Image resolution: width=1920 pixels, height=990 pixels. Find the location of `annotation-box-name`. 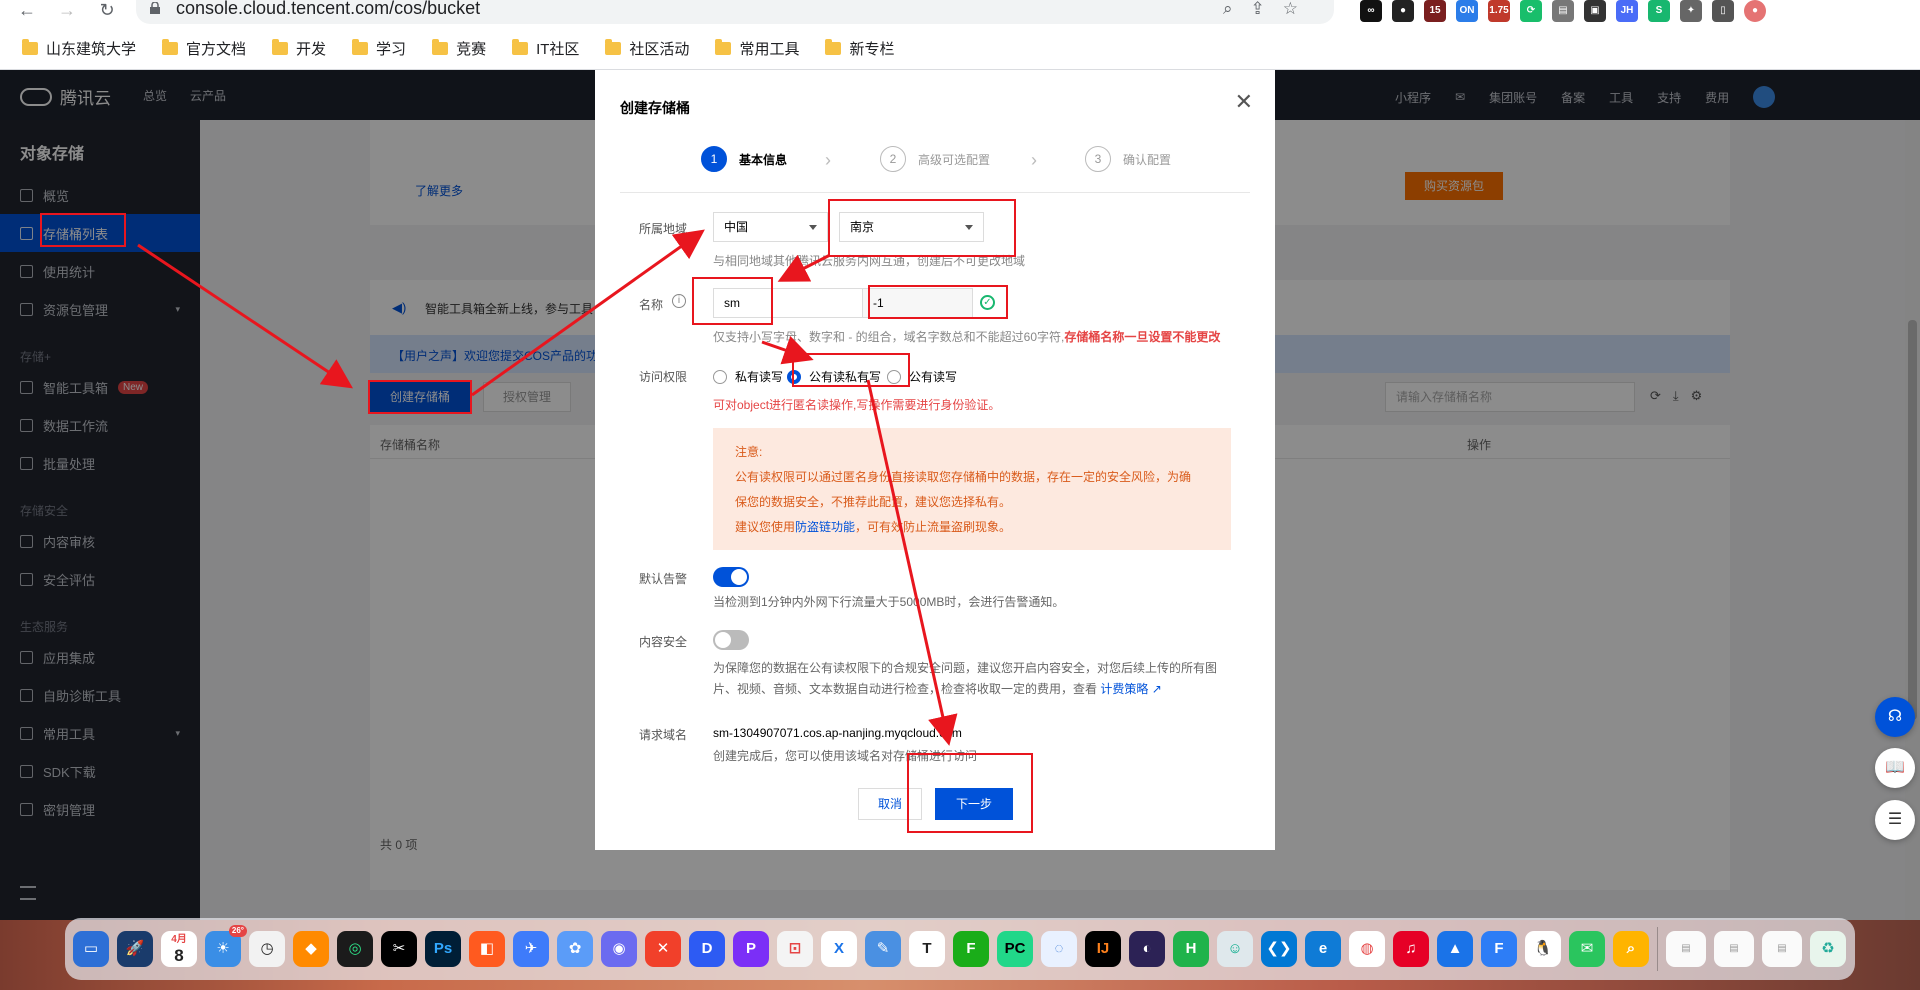

annotation-box-name is located at coordinates (732, 301).